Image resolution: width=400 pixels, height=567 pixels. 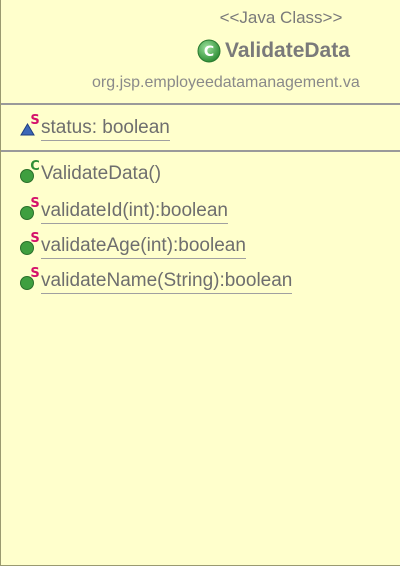 What do you see at coordinates (281, 17) in the screenshot?
I see `class-stereotype: <<Java Class>>` at bounding box center [281, 17].